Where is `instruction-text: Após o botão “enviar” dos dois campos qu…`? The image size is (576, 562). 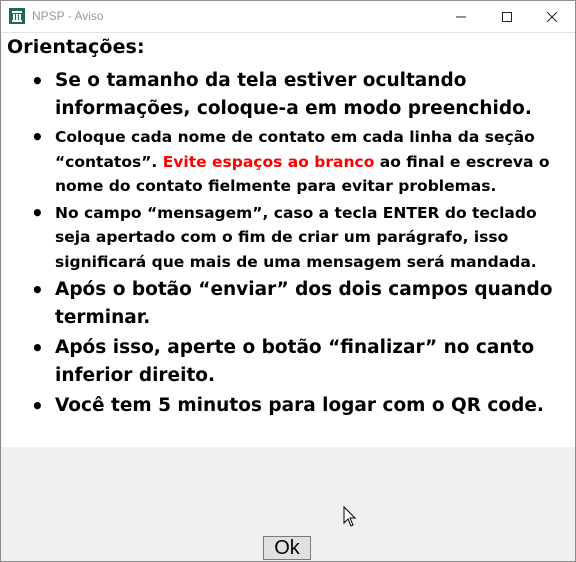
instruction-text: Após o botão “enviar” dos dois campos qu… is located at coordinates (304, 303).